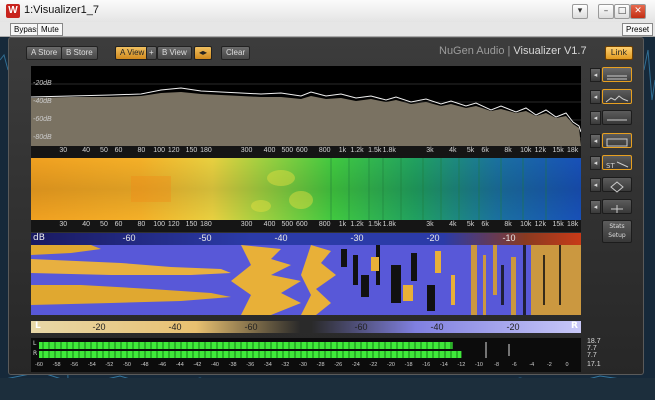 The height and width of the screenshot is (400, 655). Describe the element at coordinates (174, 53) in the screenshot. I see `b-view-button: B View` at that location.